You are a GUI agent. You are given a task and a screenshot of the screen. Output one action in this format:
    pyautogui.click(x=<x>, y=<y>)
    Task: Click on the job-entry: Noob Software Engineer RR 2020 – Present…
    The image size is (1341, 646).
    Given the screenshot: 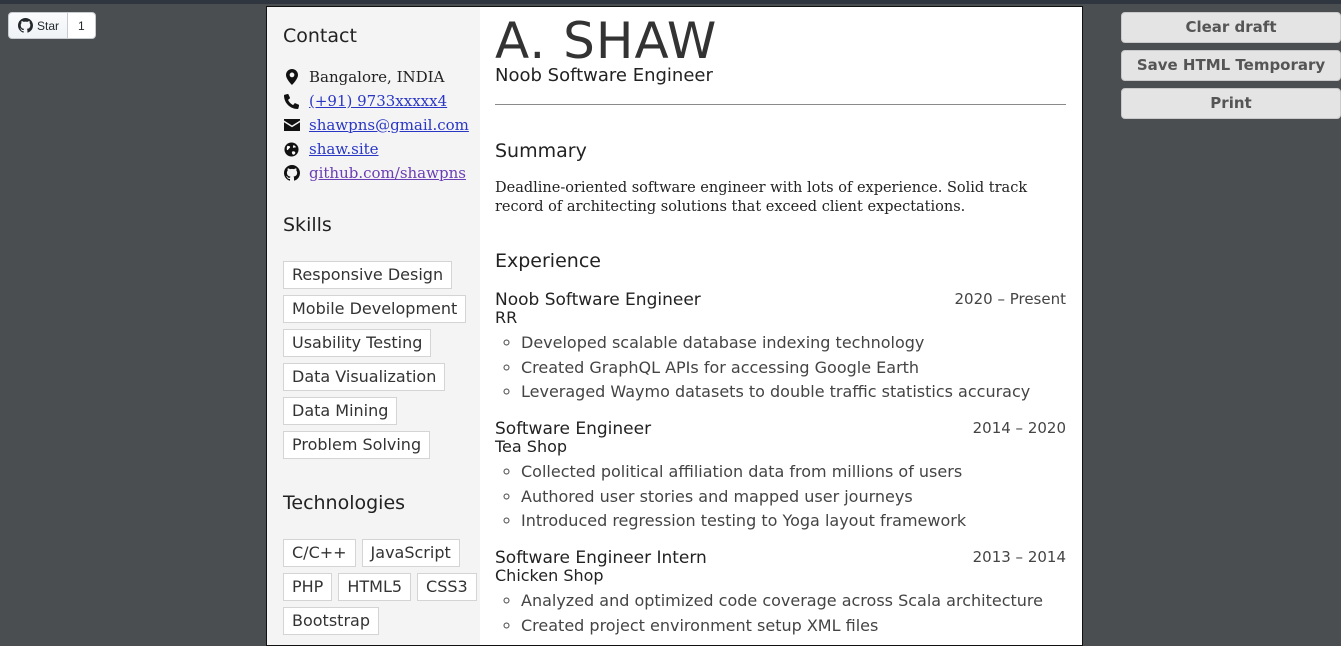 What is the action you would take?
    pyautogui.click(x=780, y=347)
    